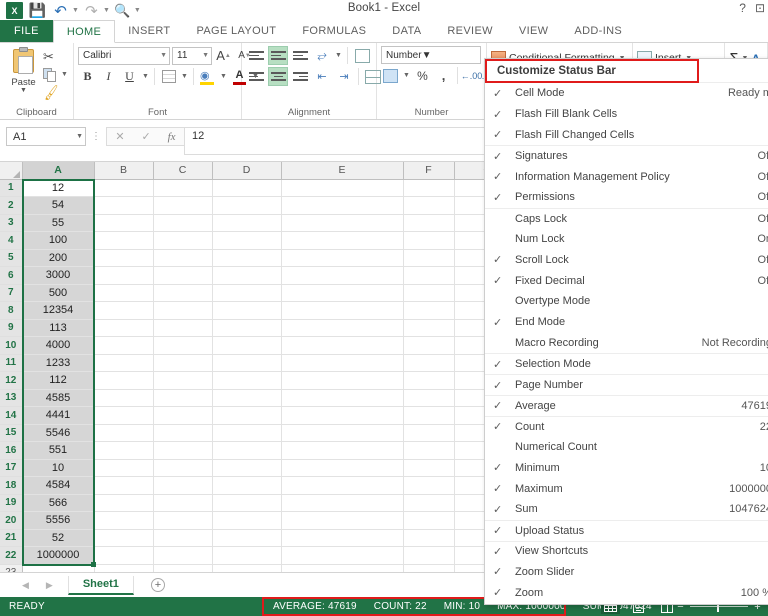 The height and width of the screenshot is (616, 768). What do you see at coordinates (145, 76) in the screenshot?
I see `underline-dropdown-icon: ▼` at bounding box center [145, 76].